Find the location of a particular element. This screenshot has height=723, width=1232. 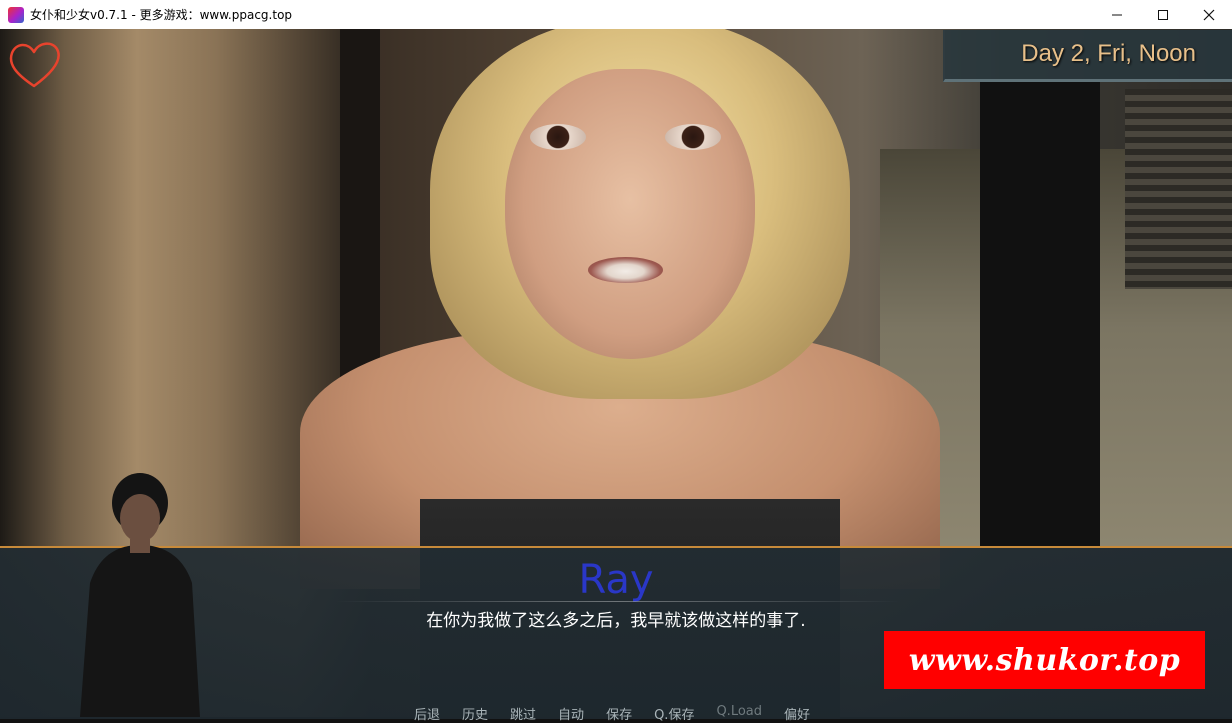

maximize-icon is located at coordinates (1163, 14).